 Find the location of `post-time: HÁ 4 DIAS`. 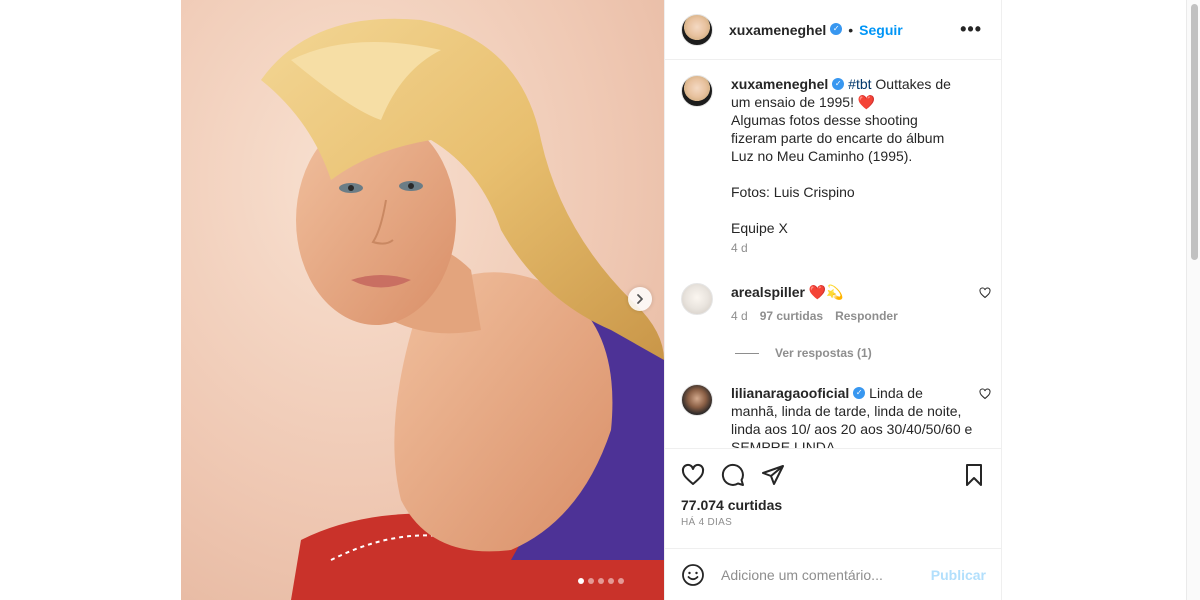

post-time: HÁ 4 DIAS is located at coordinates (706, 522).